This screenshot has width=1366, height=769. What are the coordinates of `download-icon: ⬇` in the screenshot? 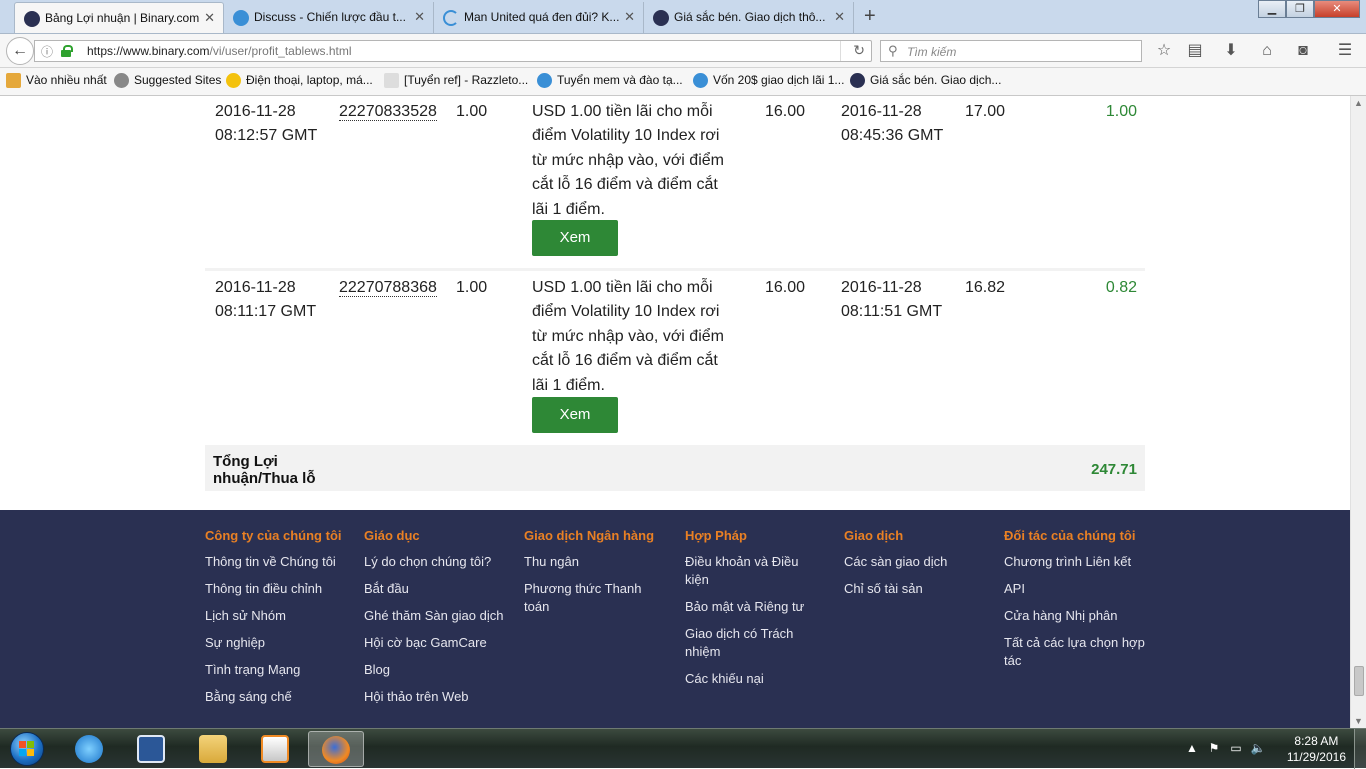 It's located at (1231, 51).